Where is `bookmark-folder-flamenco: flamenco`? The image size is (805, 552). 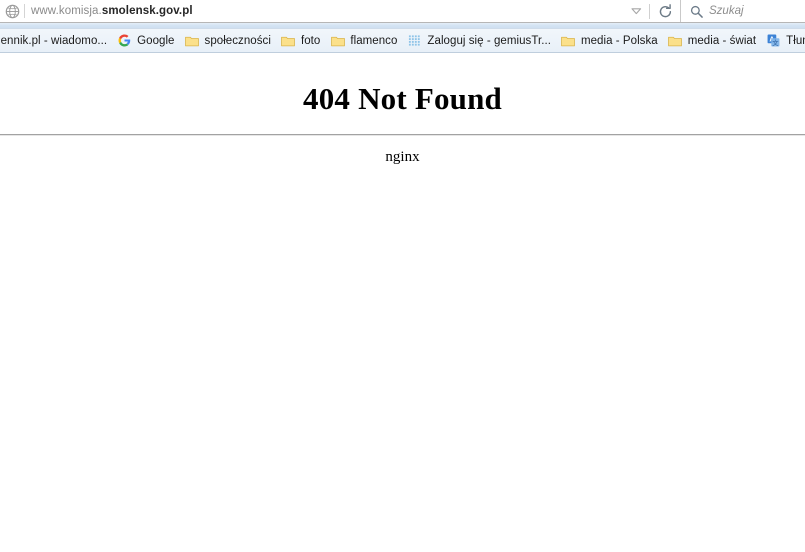
bookmark-folder-flamenco: flamenco is located at coordinates (363, 41).